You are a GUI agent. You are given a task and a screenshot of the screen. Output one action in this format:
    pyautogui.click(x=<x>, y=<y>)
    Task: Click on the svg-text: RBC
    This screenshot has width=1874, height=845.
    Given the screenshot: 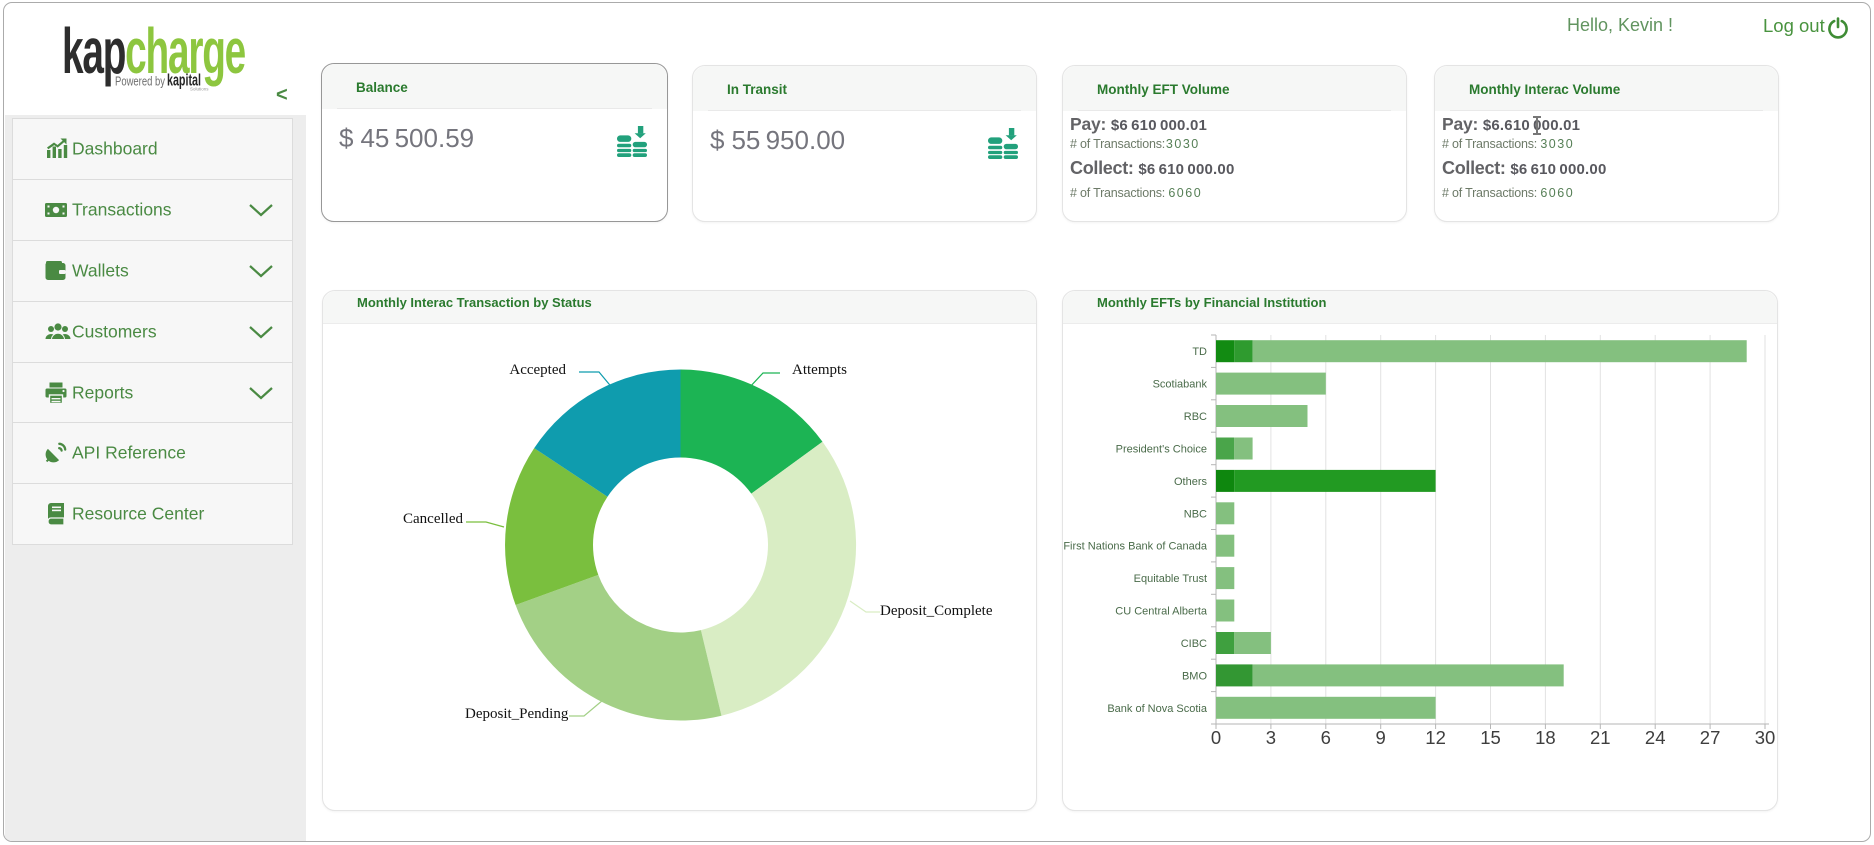 What is the action you would take?
    pyautogui.click(x=1195, y=417)
    